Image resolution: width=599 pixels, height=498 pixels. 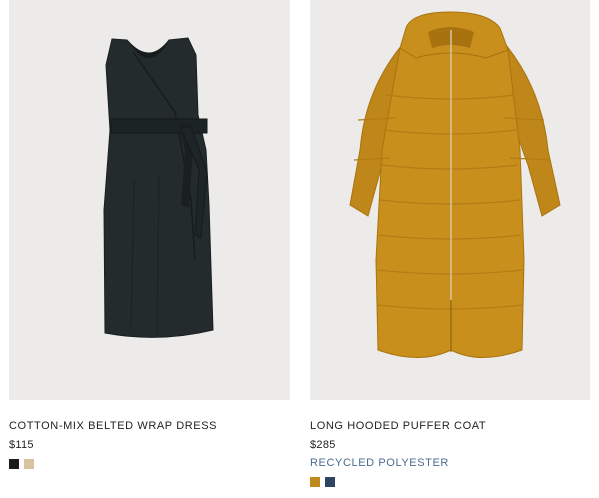 What do you see at coordinates (14, 464) in the screenshot?
I see `swatch-black` at bounding box center [14, 464].